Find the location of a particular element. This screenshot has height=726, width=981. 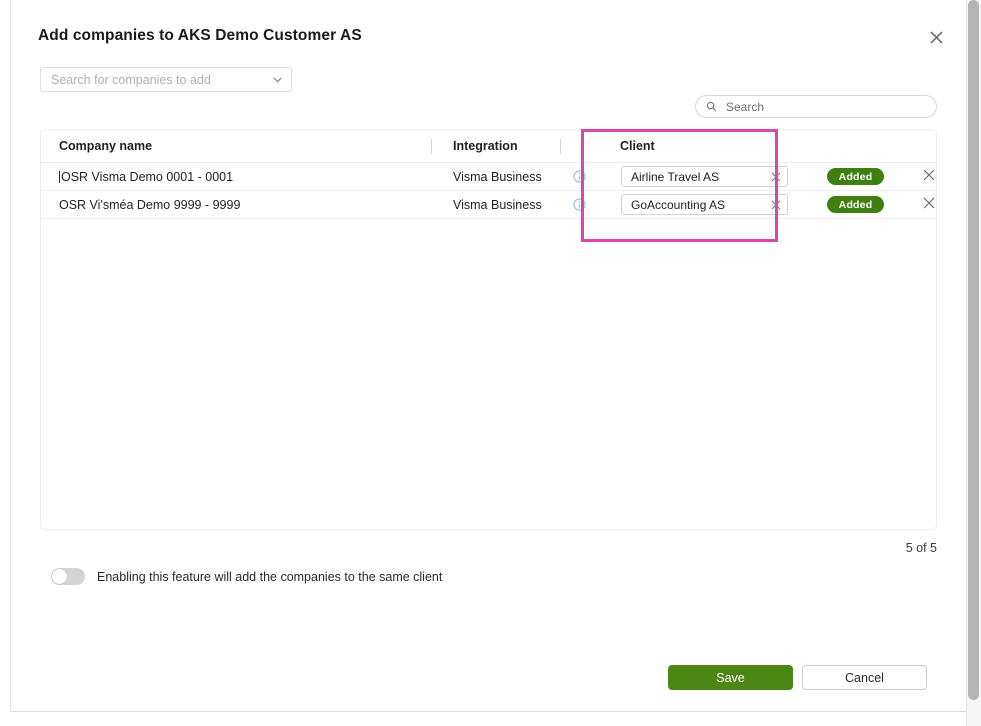

search-input: Search is located at coordinates (816, 106).